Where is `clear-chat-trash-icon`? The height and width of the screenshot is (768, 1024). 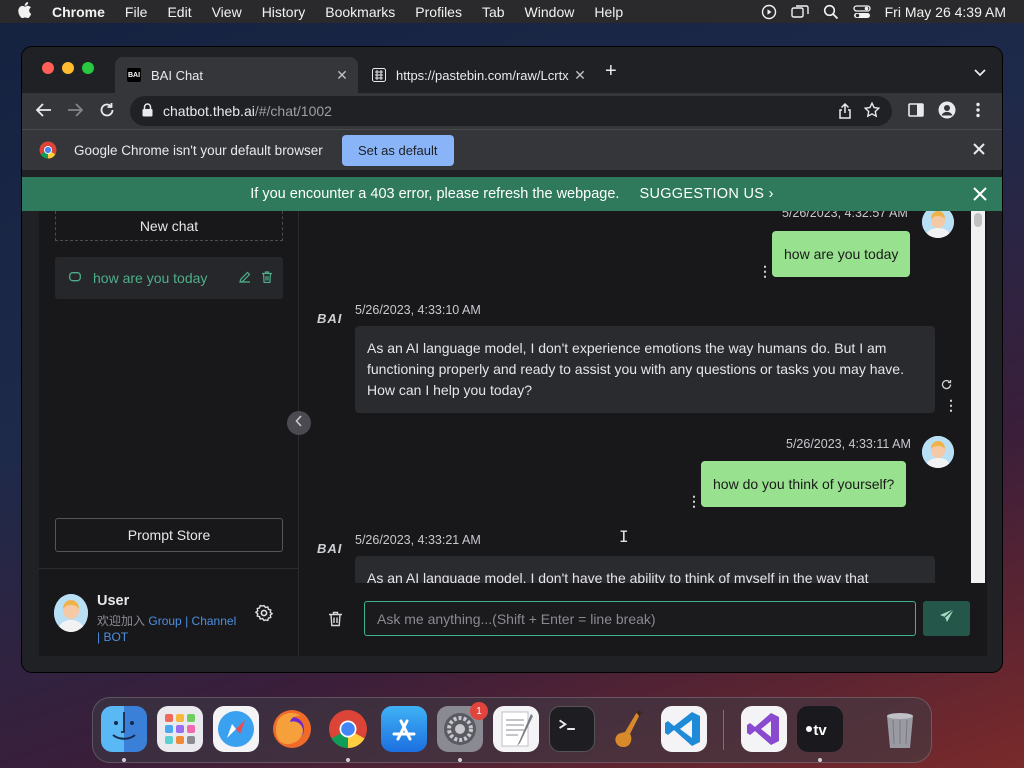
clear-chat-trash-icon is located at coordinates (335, 621).